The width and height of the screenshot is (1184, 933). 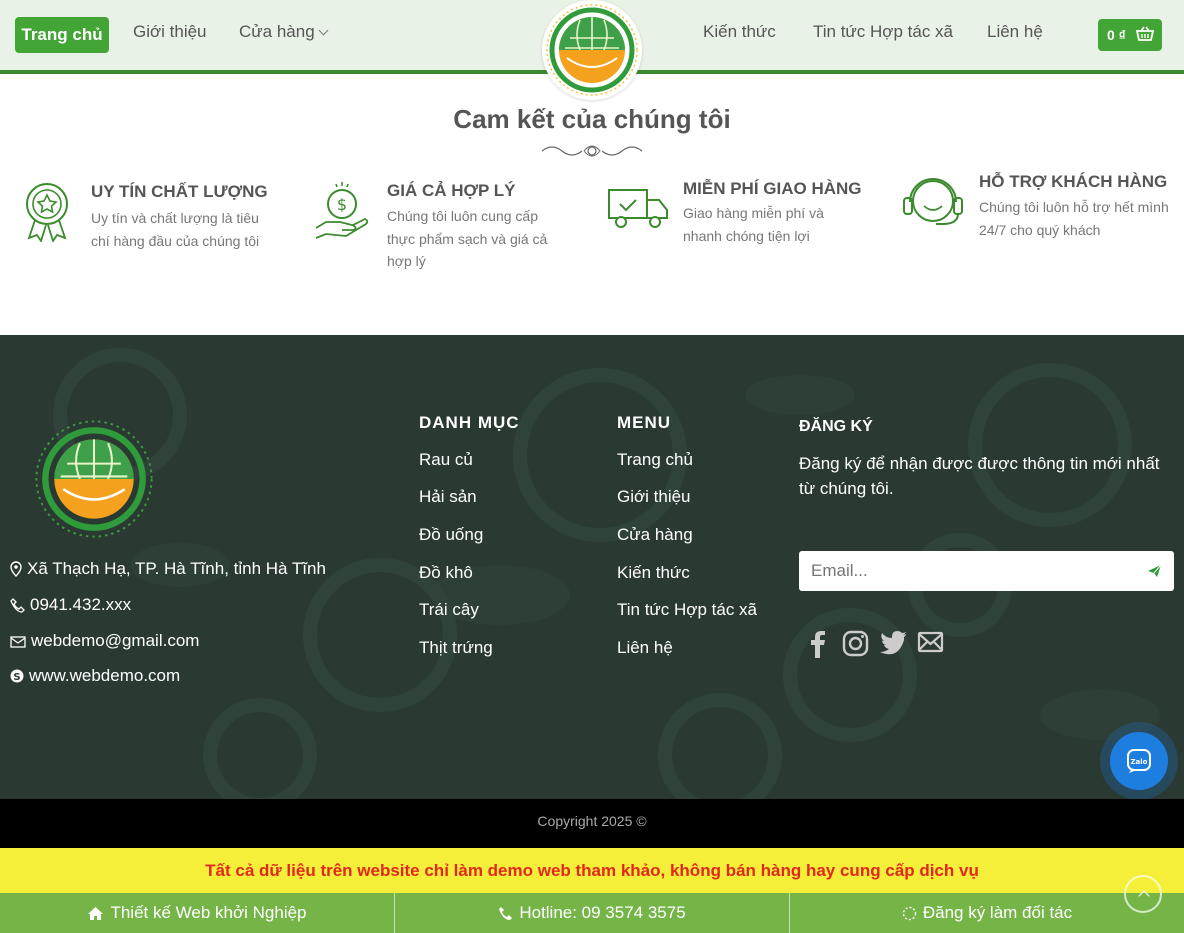 I want to click on scroll-top-button, so click(x=1143, y=894).